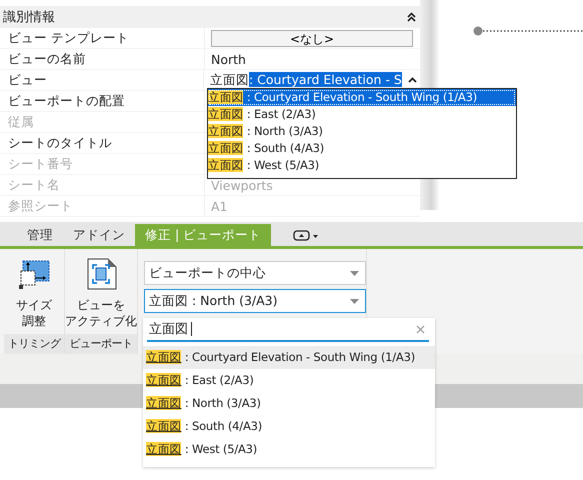  What do you see at coordinates (68, 38) in the screenshot?
I see `property-label: ビュー テンプレート` at bounding box center [68, 38].